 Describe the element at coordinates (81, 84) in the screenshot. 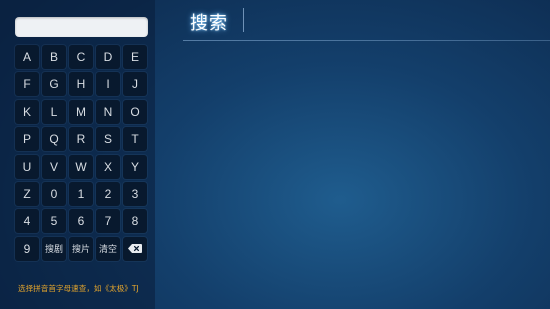

I see `key-h: H` at that location.